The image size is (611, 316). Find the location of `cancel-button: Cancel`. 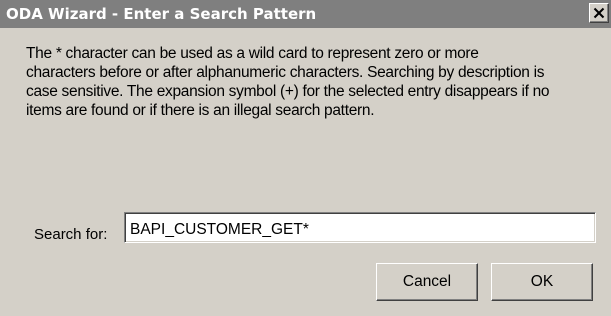

cancel-button: Cancel is located at coordinates (427, 282).